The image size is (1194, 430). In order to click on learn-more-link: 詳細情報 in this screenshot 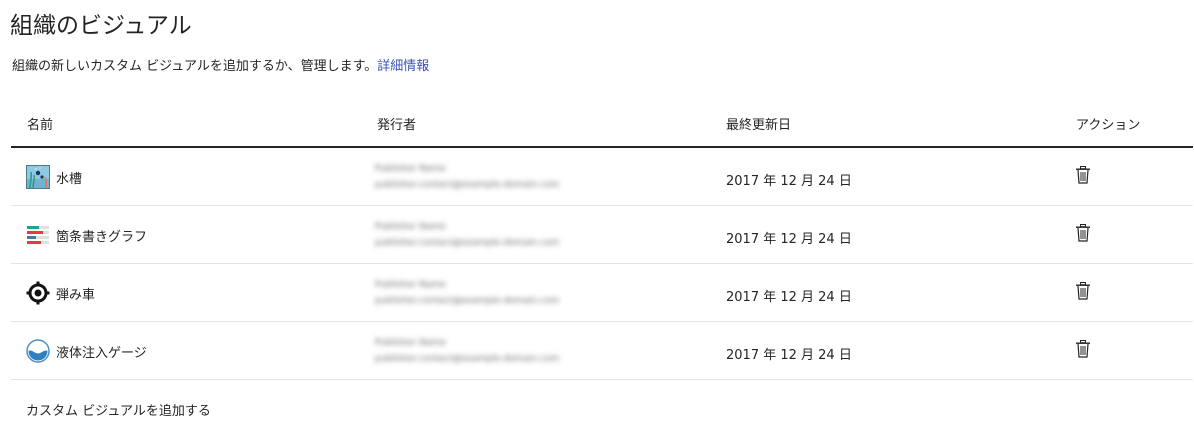, I will do `click(403, 66)`.